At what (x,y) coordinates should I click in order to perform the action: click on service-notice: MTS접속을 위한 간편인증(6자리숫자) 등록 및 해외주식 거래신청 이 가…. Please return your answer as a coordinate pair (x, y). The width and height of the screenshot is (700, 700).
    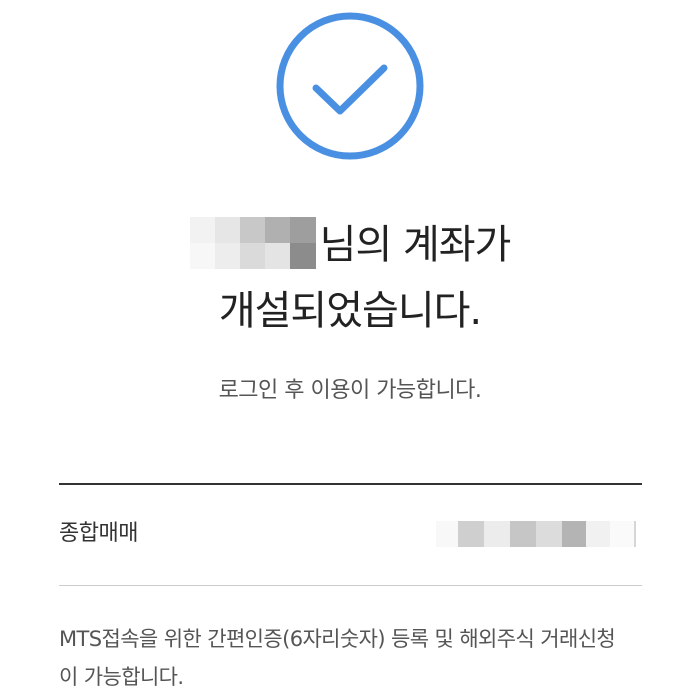
    Looking at the image, I should click on (350, 658).